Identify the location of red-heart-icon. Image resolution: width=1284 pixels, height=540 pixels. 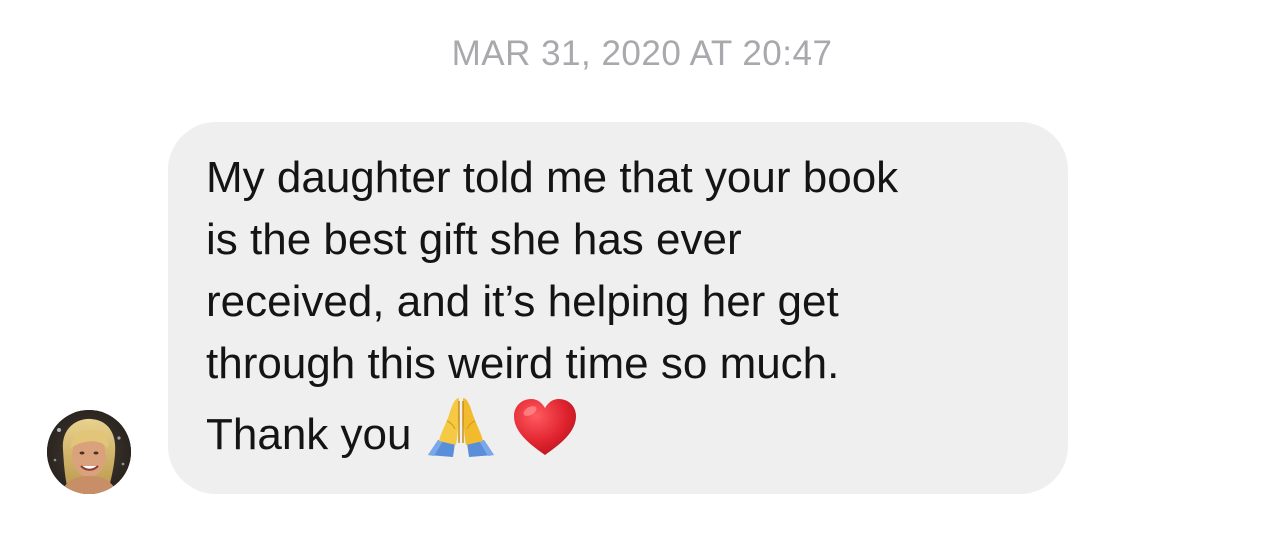
(545, 436).